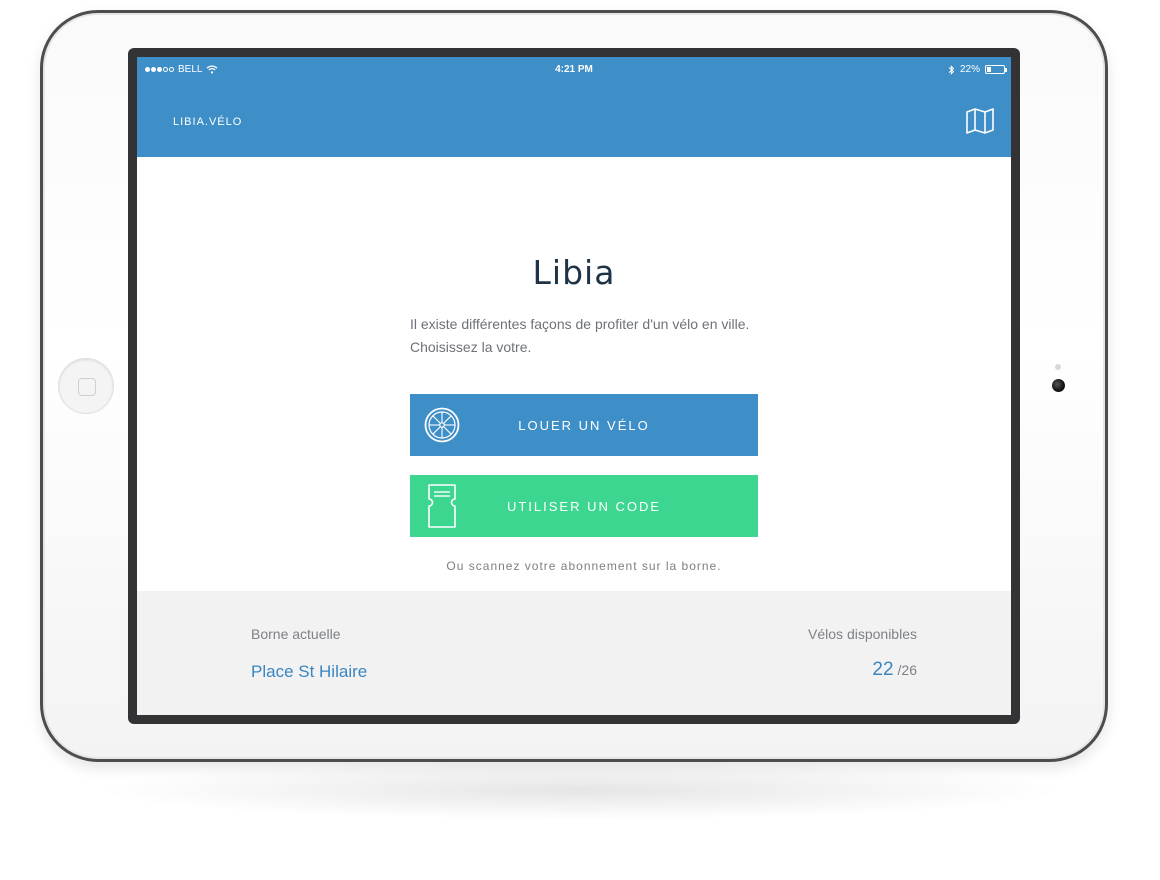 The image size is (1160, 880). I want to click on use-code-label: UTILISER UN CODE, so click(584, 506).